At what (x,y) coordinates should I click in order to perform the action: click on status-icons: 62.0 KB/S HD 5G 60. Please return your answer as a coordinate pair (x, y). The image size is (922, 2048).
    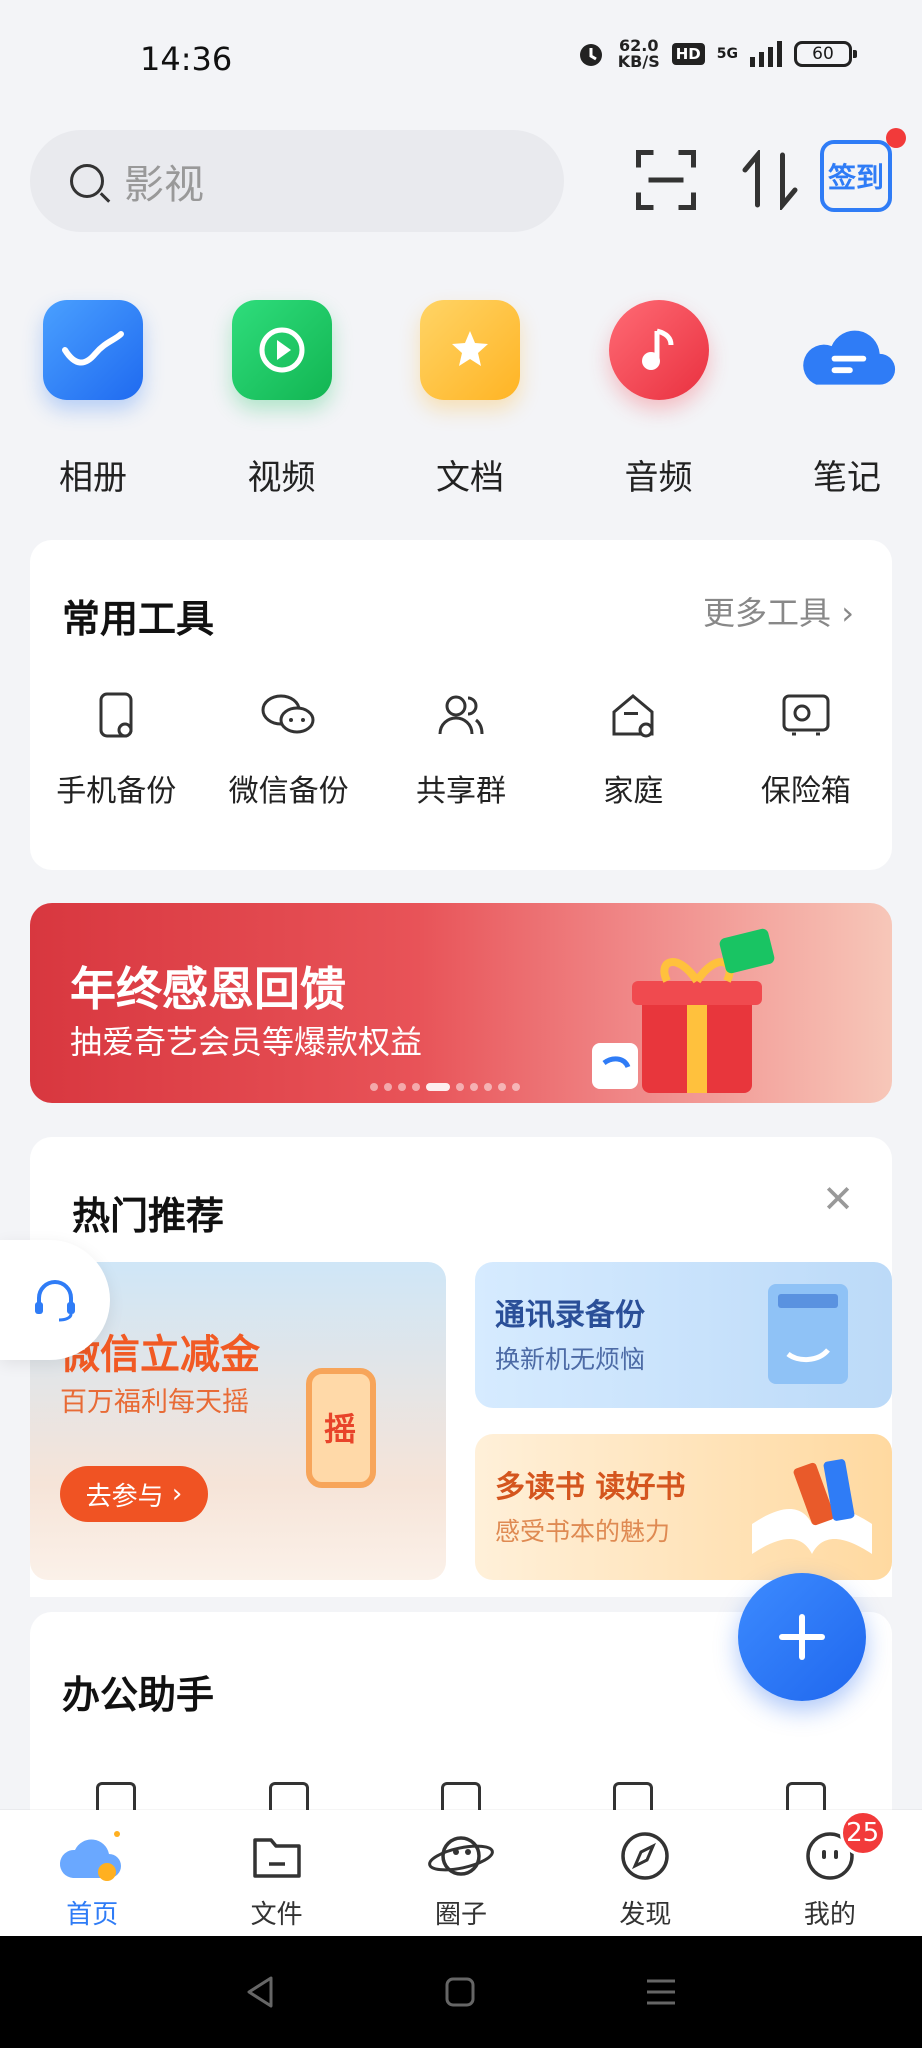
    Looking at the image, I should click on (716, 53).